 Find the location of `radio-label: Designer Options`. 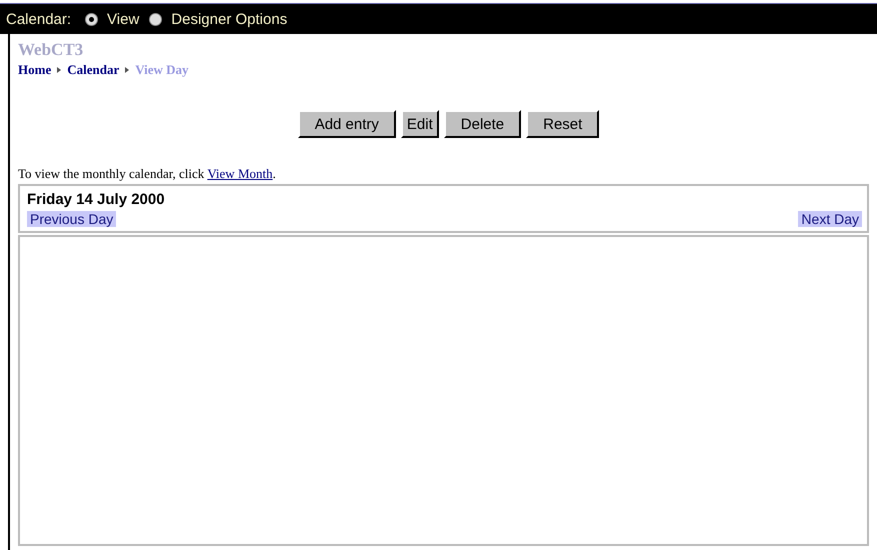

radio-label: Designer Options is located at coordinates (229, 19).